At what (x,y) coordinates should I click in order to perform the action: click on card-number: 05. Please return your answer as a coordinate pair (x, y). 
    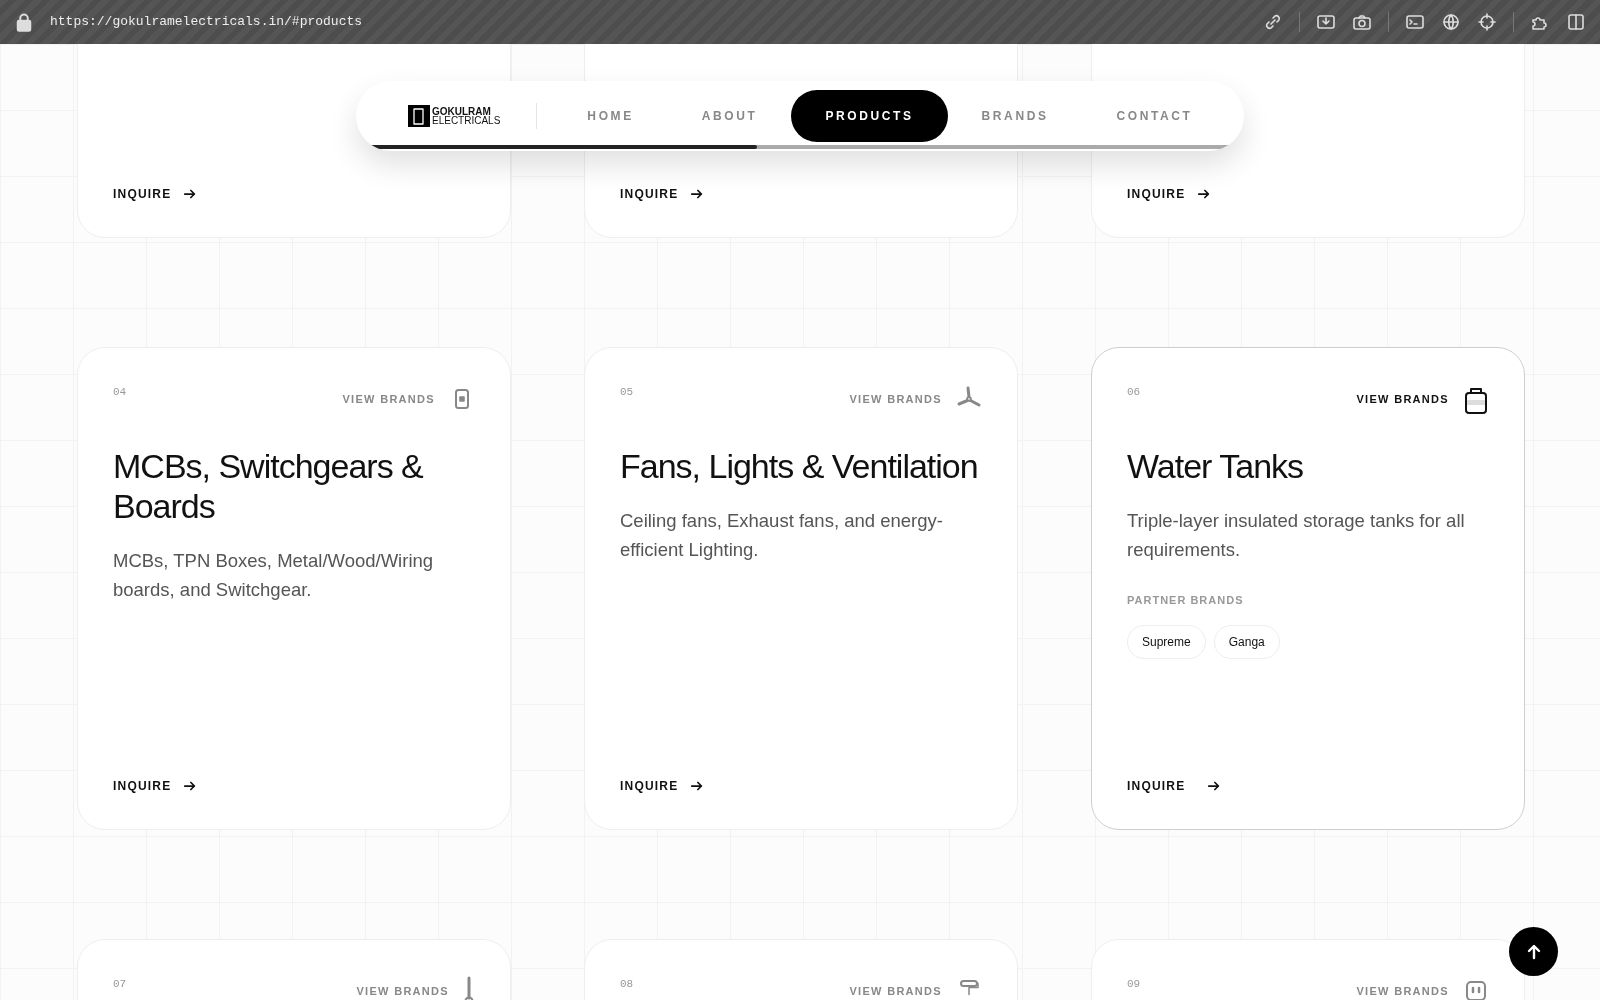
    Looking at the image, I should click on (627, 392).